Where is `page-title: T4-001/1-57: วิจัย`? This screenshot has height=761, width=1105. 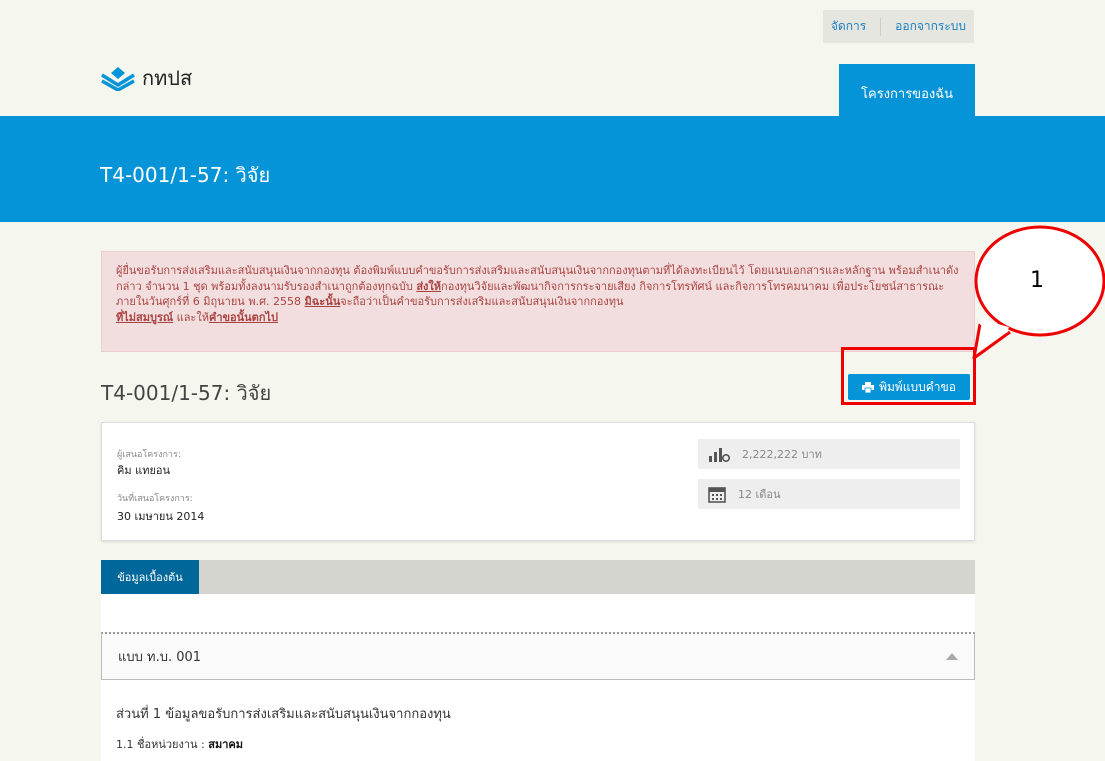 page-title: T4-001/1-57: วิจัย is located at coordinates (186, 393).